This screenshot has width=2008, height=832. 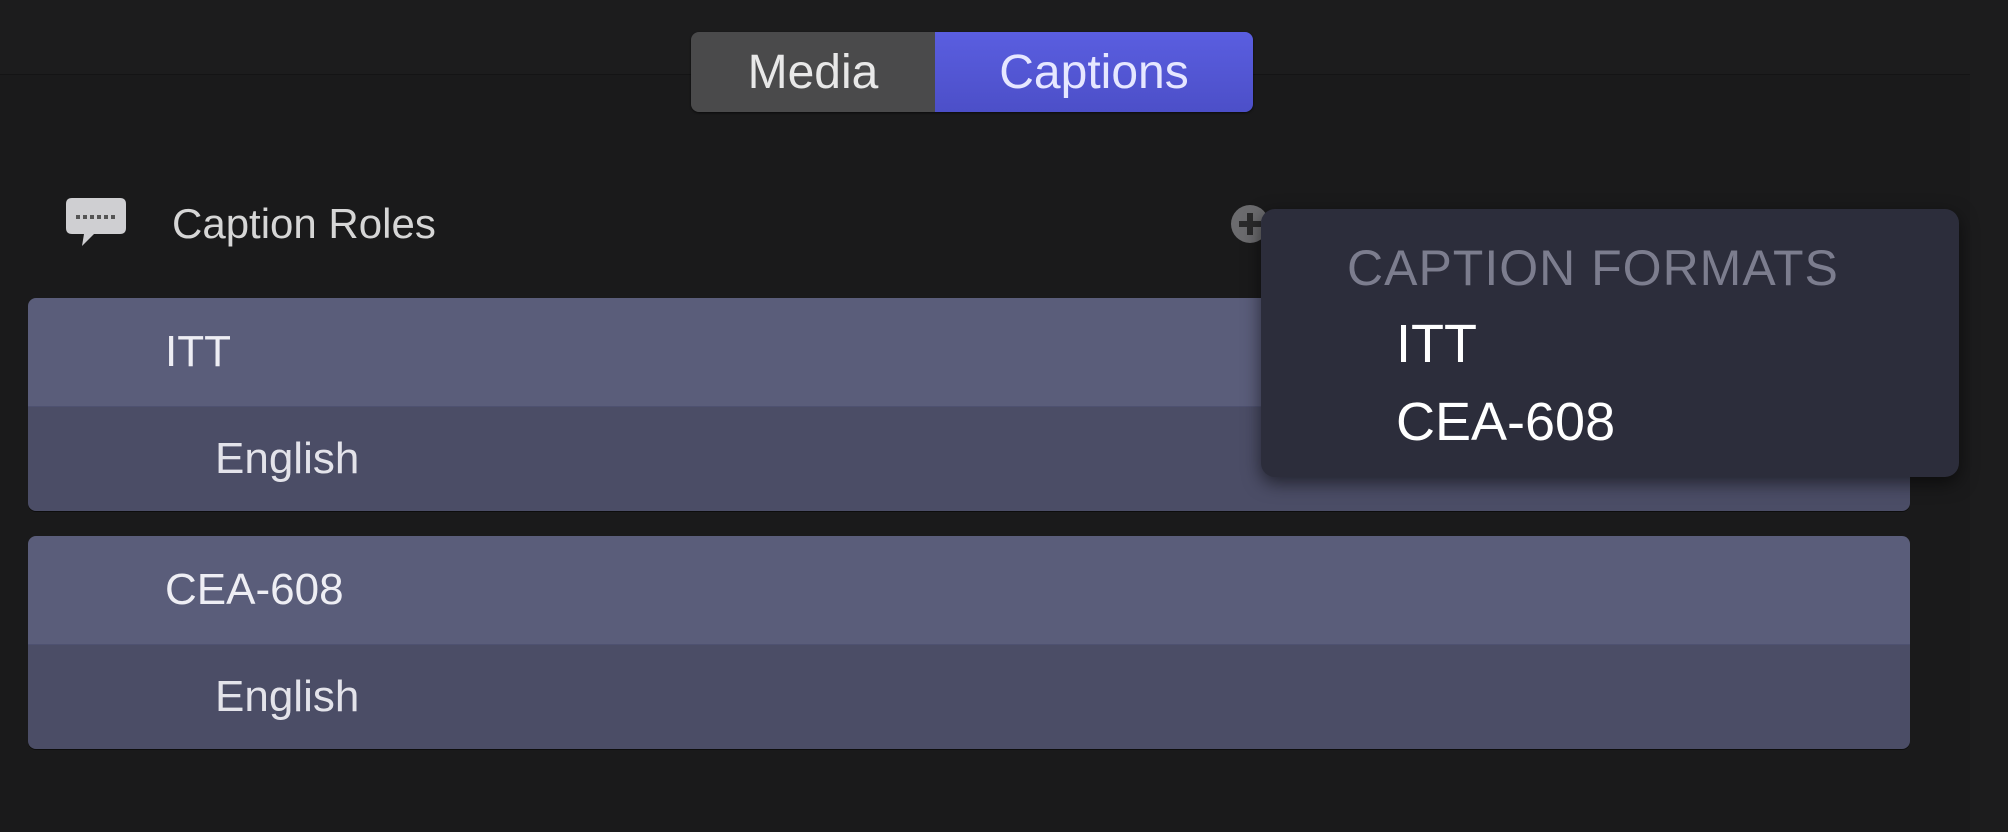 I want to click on caption-formats-popover: CAPTION FORMATS ITT CEA-608, so click(x=1610, y=343).